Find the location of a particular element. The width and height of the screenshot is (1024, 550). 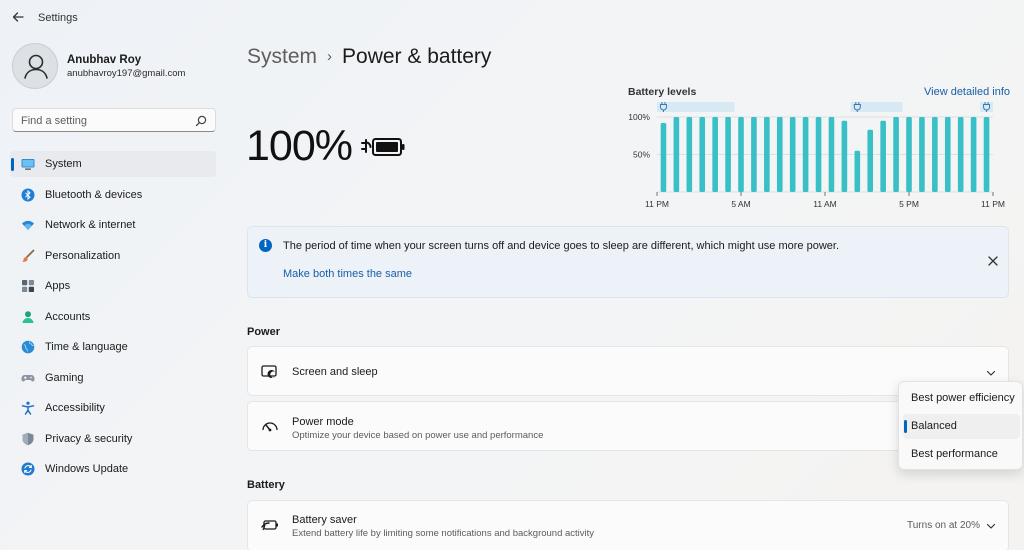

y-tick-label: 100% is located at coordinates (639, 117).